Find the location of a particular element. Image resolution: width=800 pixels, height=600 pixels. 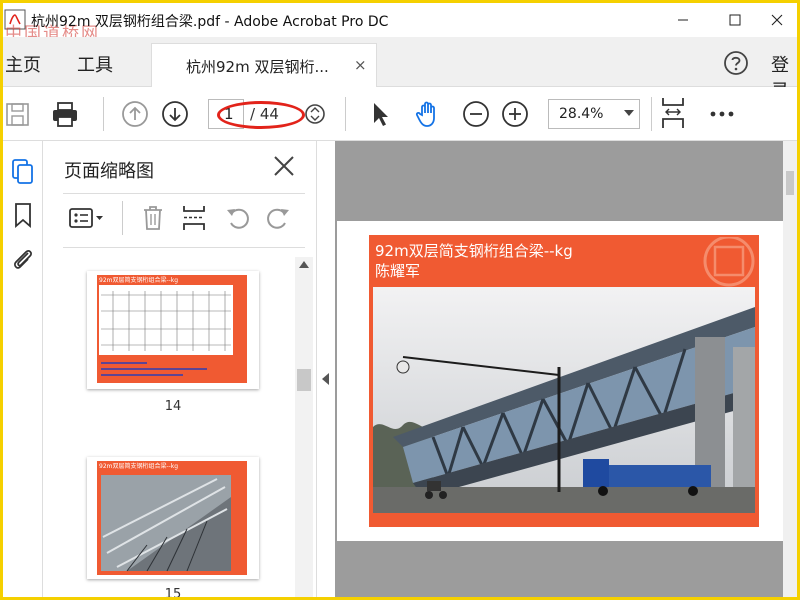

zoom-stepper-icon is located at coordinates (315, 114).